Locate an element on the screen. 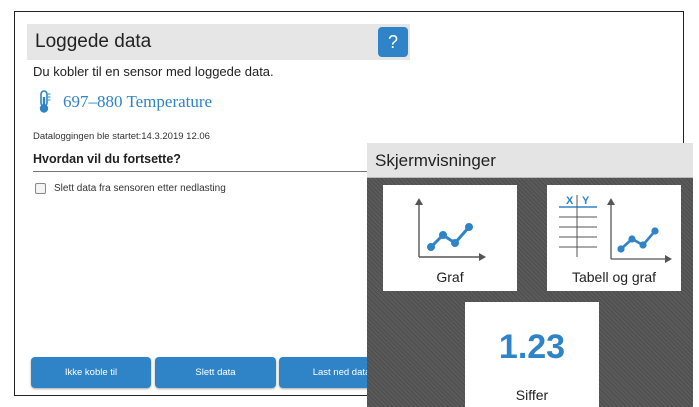  skip-connect-button: Ikke koble til is located at coordinates (91, 372).